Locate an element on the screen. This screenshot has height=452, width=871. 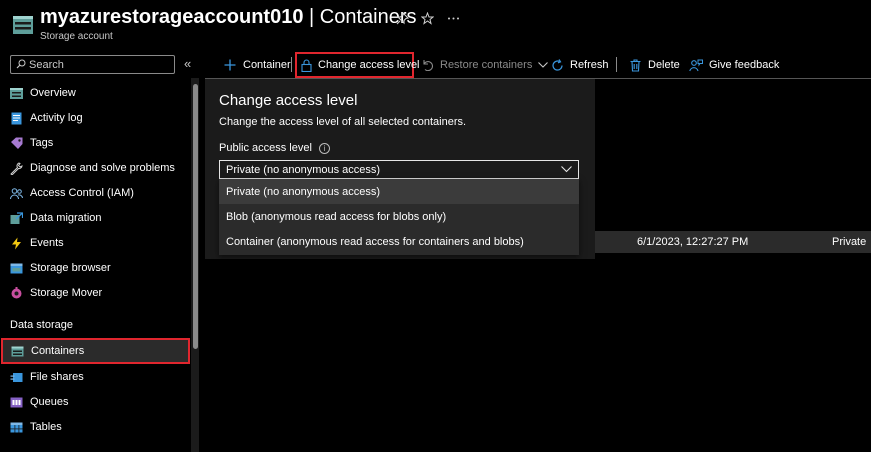
sidebar-item-data-migration: Data migration is located at coordinates (95, 218).